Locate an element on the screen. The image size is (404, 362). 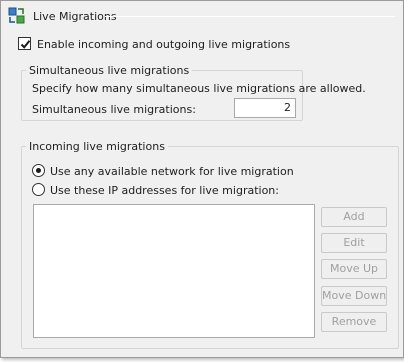
edit-button: Edit is located at coordinates (354, 243).